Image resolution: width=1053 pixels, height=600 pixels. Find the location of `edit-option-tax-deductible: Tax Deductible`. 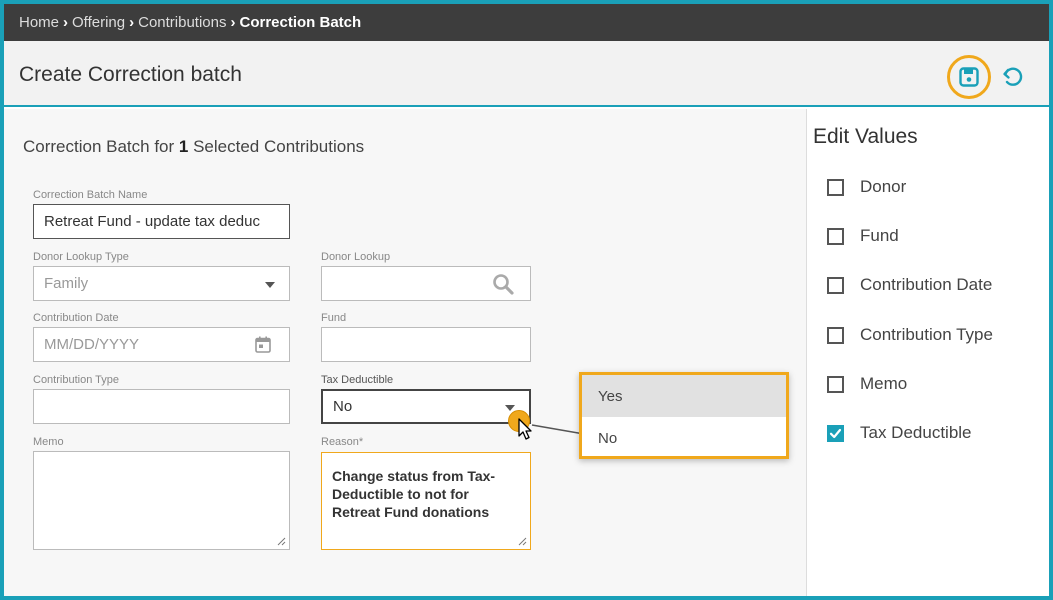

edit-option-tax-deductible: Tax Deductible is located at coordinates (899, 433).